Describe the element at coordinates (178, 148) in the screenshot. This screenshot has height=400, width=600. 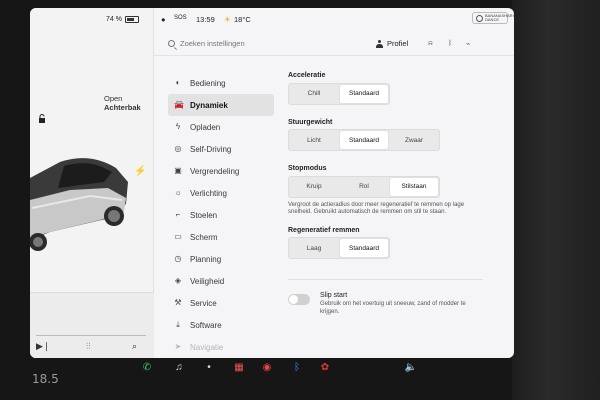
I see `steering-wheel-icon: ◎` at that location.